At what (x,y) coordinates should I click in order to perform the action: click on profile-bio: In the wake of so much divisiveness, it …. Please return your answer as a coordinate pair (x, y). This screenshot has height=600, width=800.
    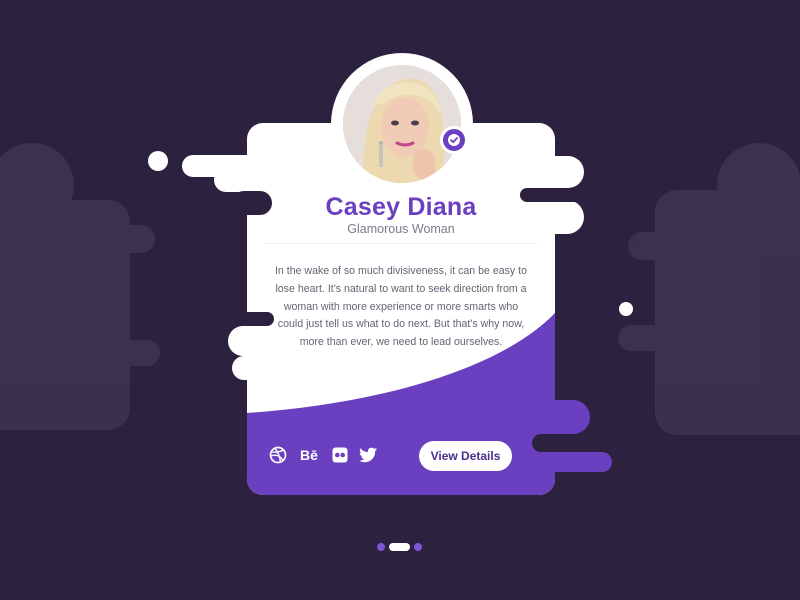
    Looking at the image, I should click on (401, 307).